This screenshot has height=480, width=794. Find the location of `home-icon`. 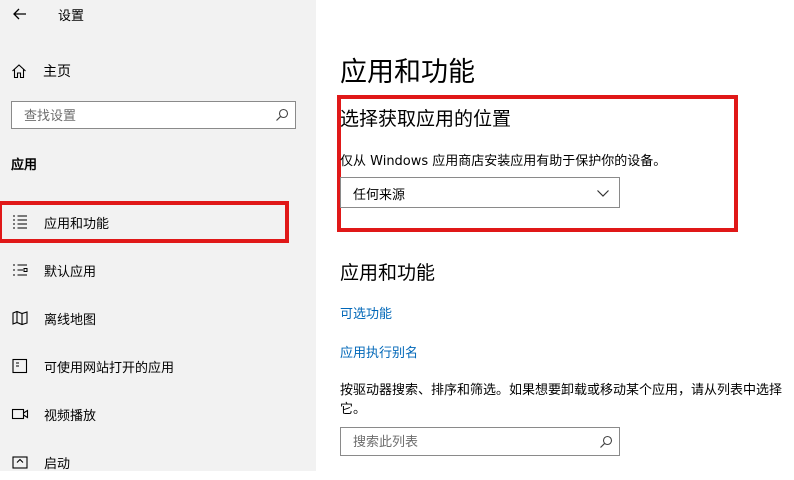

home-icon is located at coordinates (19, 71).